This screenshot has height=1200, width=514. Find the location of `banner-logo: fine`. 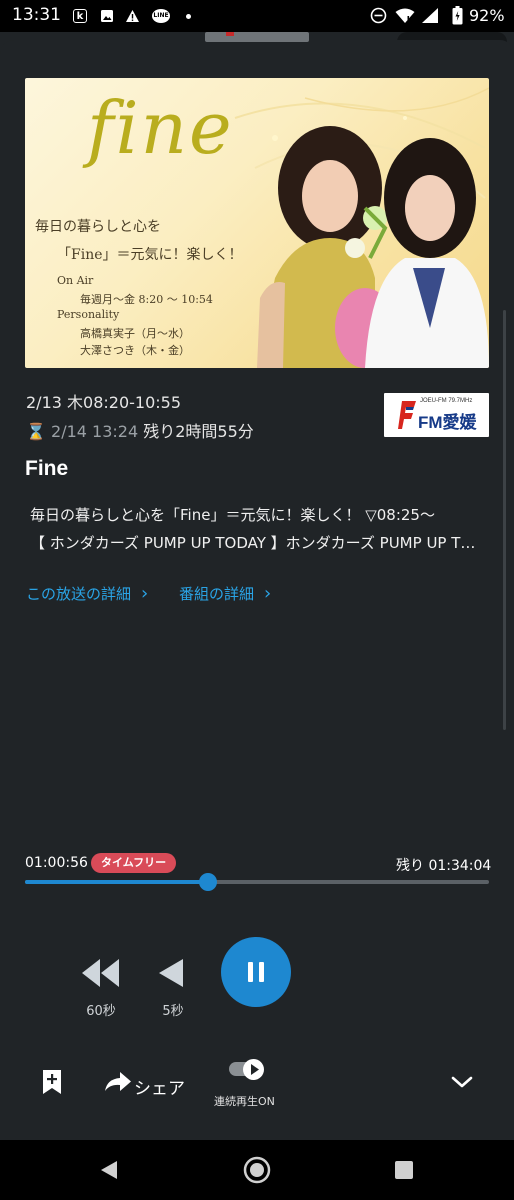

banner-logo: fine is located at coordinates (160, 128).